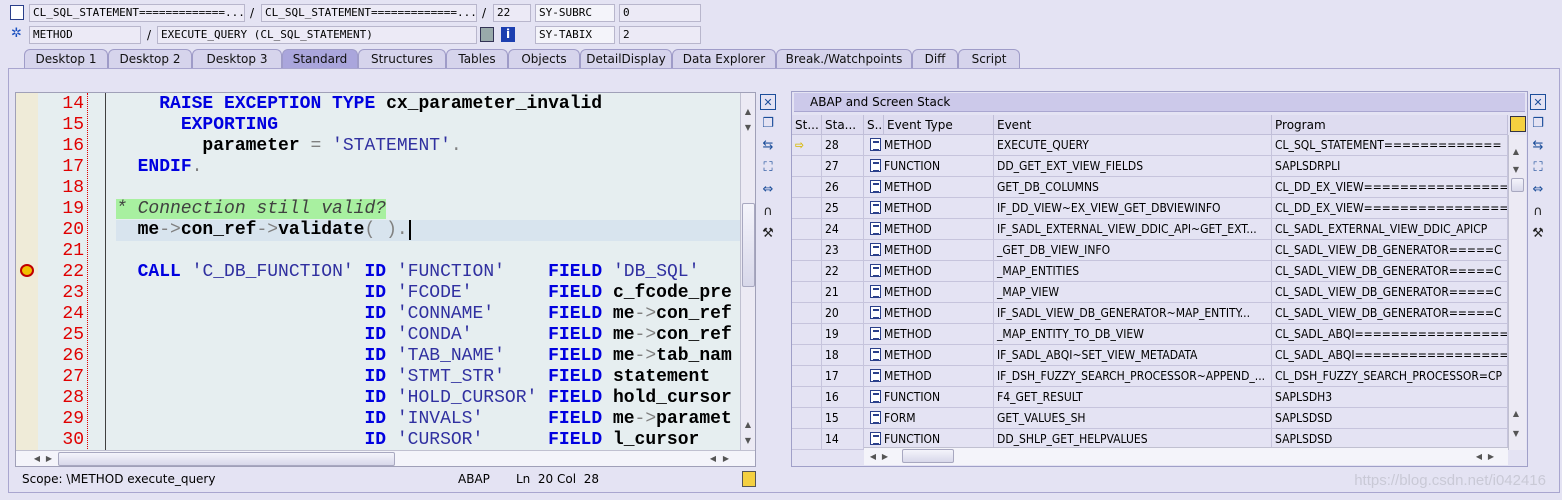 The image size is (1562, 500). I want to click on tab-desktop-2: Desktop 2, so click(150, 58).